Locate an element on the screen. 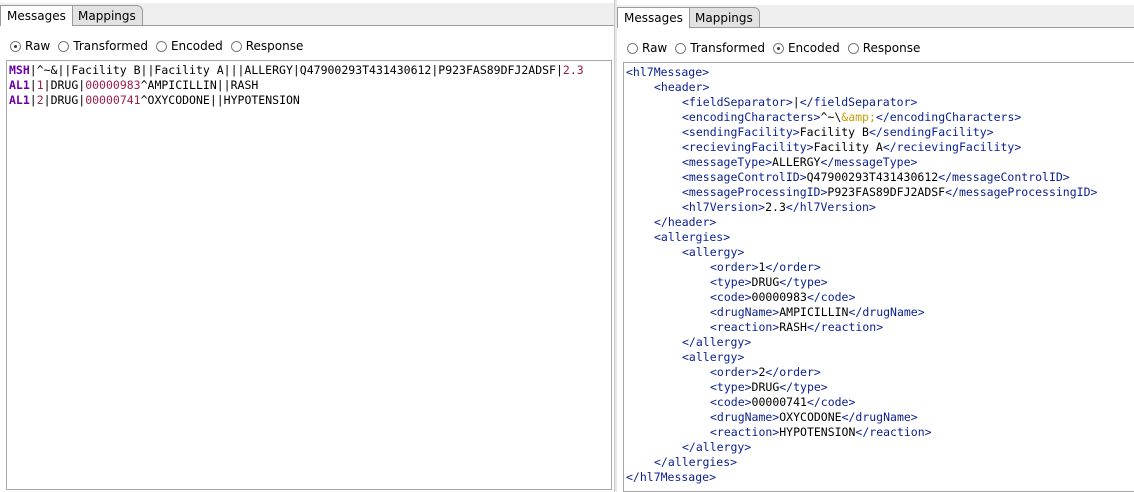 The height and width of the screenshot is (492, 1134). xml-value: 00000741 is located at coordinates (779, 402).